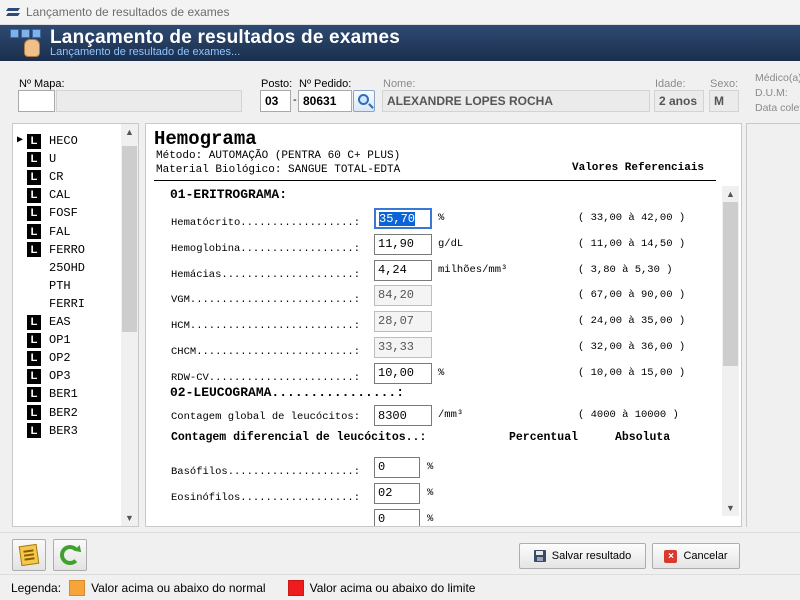  I want to click on exam-list-item: PTH, so click(69, 286).